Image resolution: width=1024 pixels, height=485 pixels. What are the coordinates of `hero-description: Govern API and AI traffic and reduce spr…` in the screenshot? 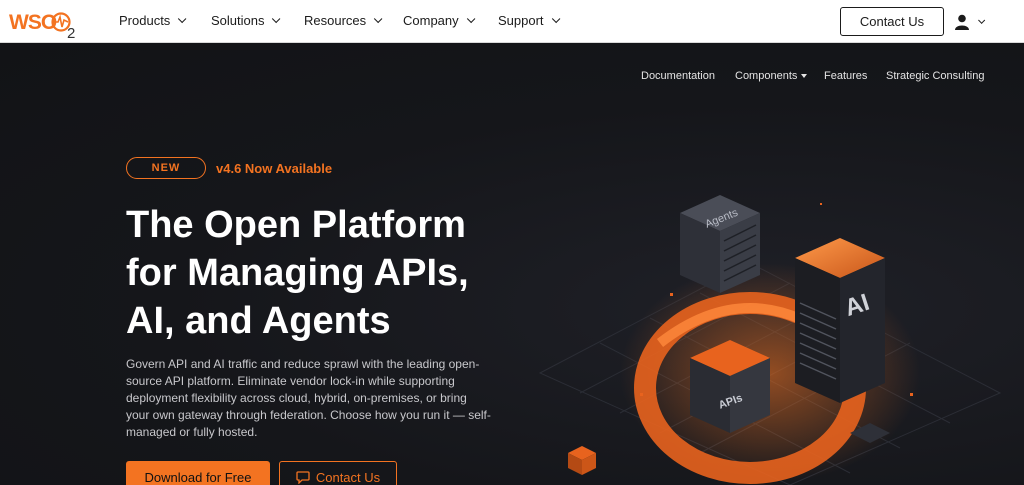 It's located at (308, 398).